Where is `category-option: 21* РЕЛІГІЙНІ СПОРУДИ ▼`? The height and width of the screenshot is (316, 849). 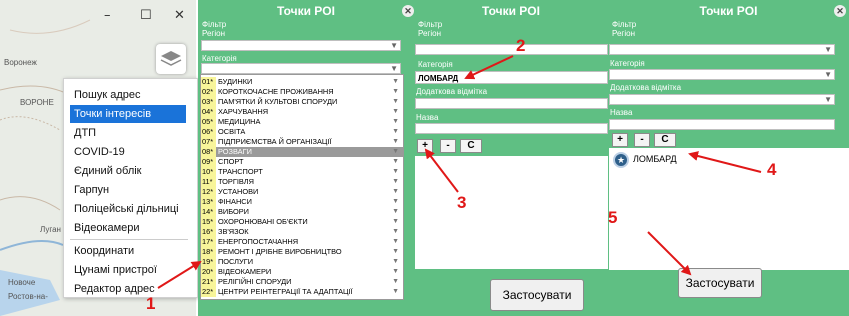
category-option: 21* РЕЛІГІЙНІ СПОРУДИ ▼ is located at coordinates (302, 282).